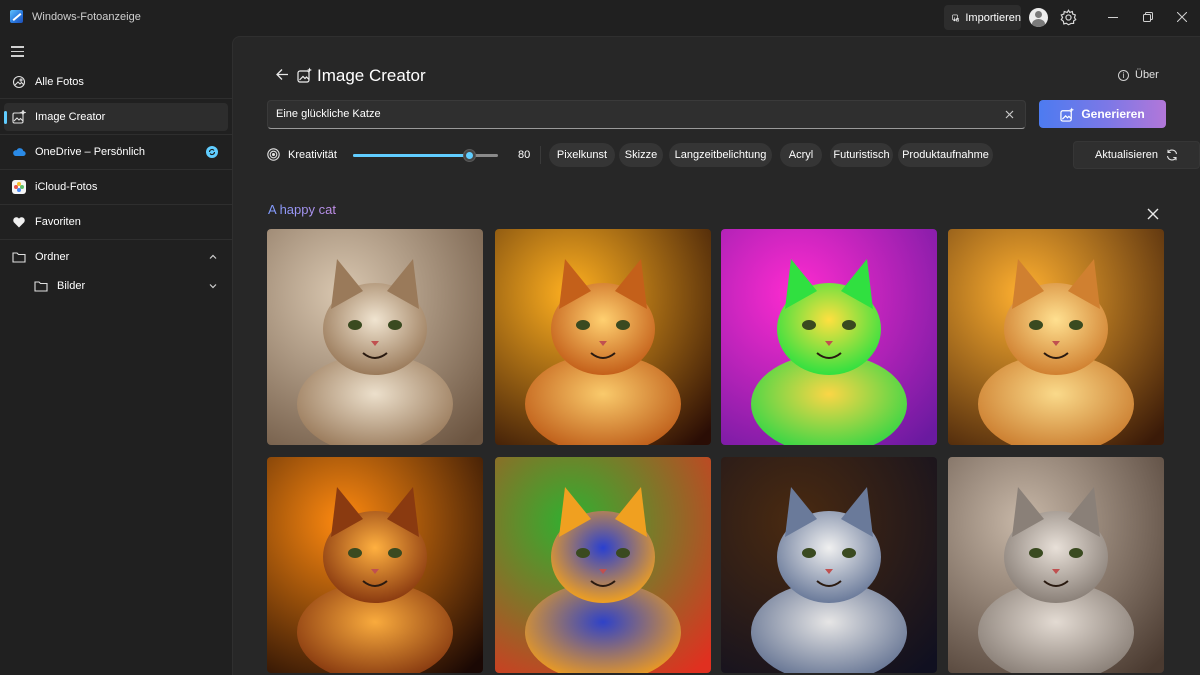  What do you see at coordinates (1009, 114) in the screenshot?
I see `clear-input-icon` at bounding box center [1009, 114].